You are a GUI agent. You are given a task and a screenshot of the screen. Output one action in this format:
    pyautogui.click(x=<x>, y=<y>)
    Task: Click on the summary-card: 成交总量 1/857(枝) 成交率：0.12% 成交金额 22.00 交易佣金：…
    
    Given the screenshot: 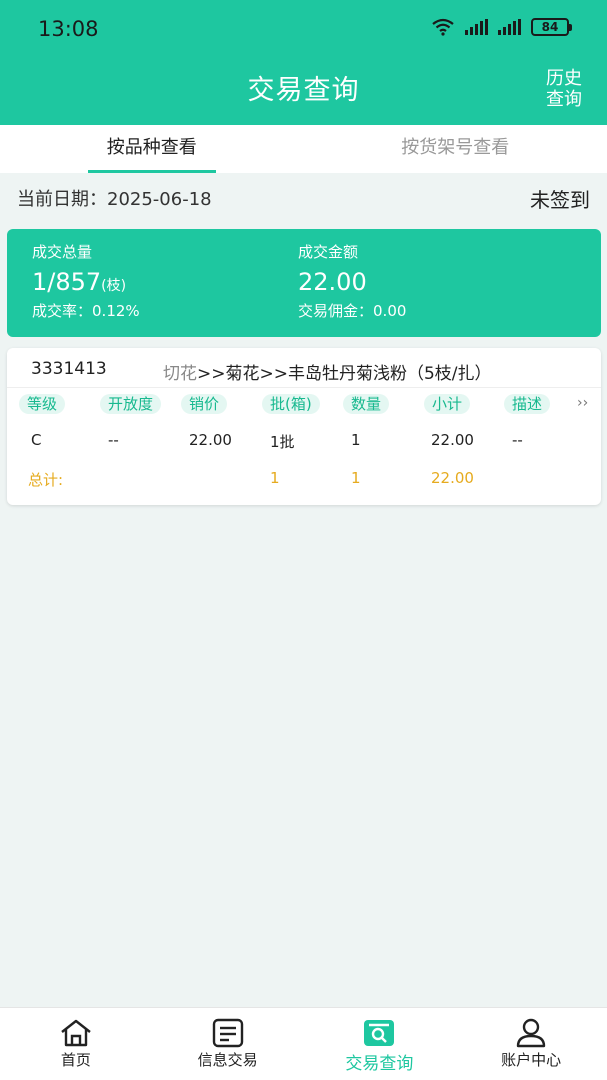 What is the action you would take?
    pyautogui.click(x=304, y=283)
    